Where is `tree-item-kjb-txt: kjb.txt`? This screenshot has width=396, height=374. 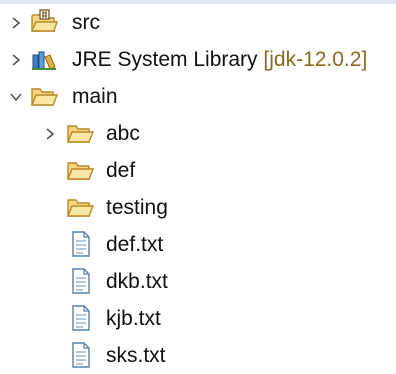 tree-item-kjb-txt: kjb.txt is located at coordinates (198, 318).